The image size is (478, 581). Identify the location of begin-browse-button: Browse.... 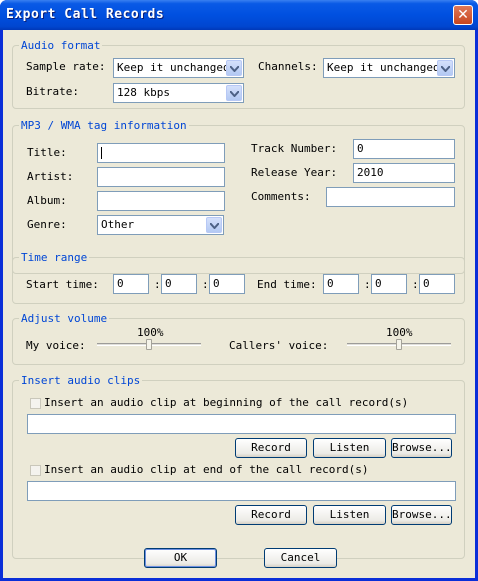
(421, 448).